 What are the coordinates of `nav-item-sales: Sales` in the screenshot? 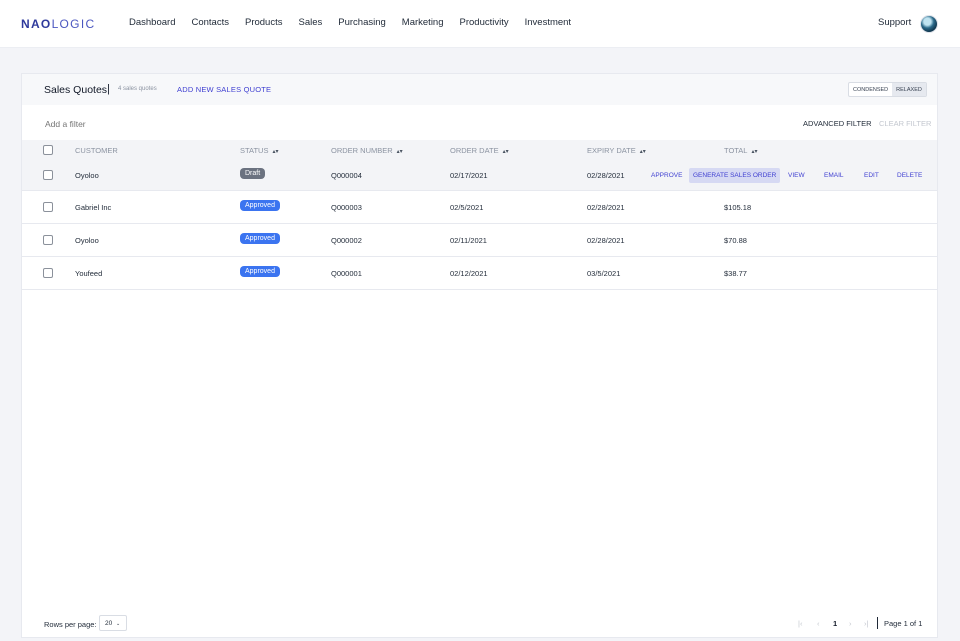 It's located at (310, 22).